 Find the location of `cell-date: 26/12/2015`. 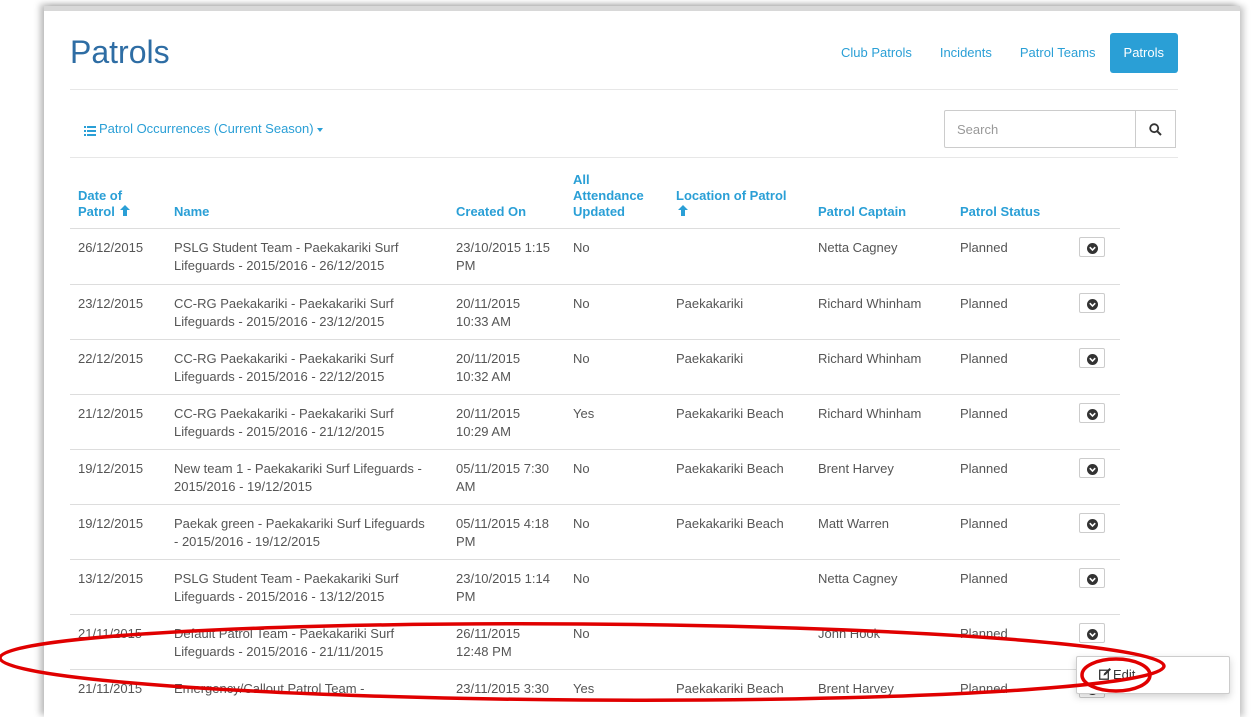

cell-date: 26/12/2015 is located at coordinates (118, 256).